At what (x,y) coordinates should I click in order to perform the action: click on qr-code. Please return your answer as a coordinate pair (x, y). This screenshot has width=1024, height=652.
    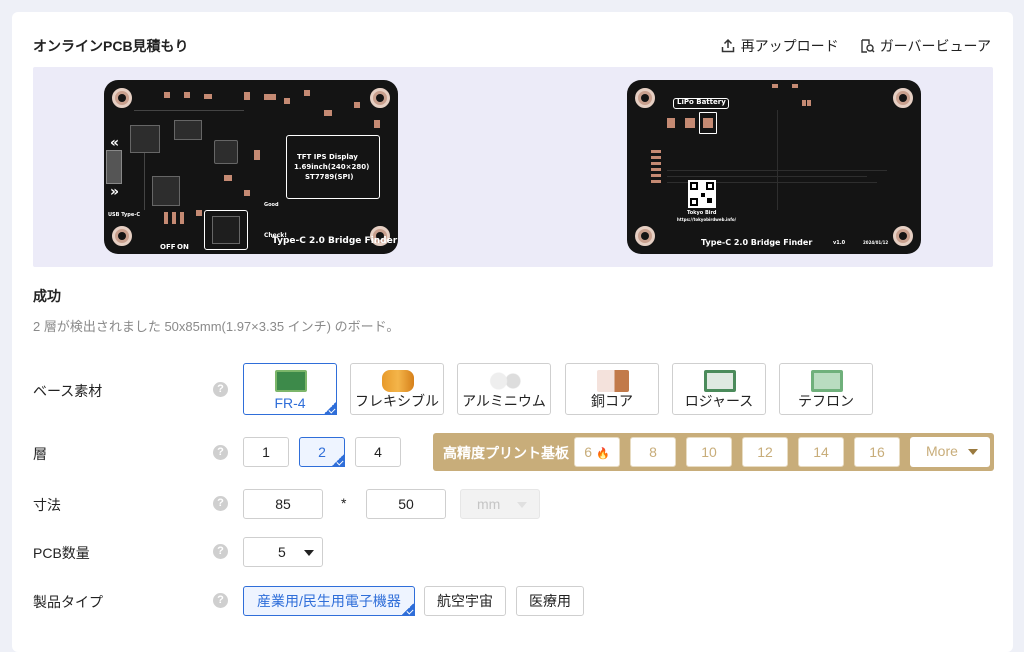
    Looking at the image, I should click on (702, 194).